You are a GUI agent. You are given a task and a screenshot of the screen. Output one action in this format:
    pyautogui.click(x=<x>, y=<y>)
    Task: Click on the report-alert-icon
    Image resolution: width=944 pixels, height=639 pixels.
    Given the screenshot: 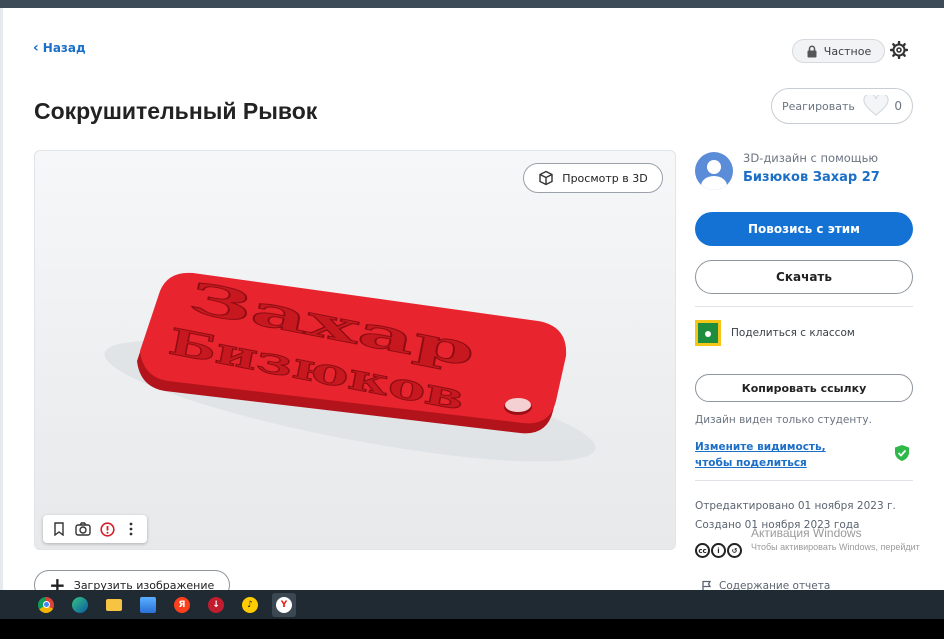 What is the action you would take?
    pyautogui.click(x=107, y=529)
    